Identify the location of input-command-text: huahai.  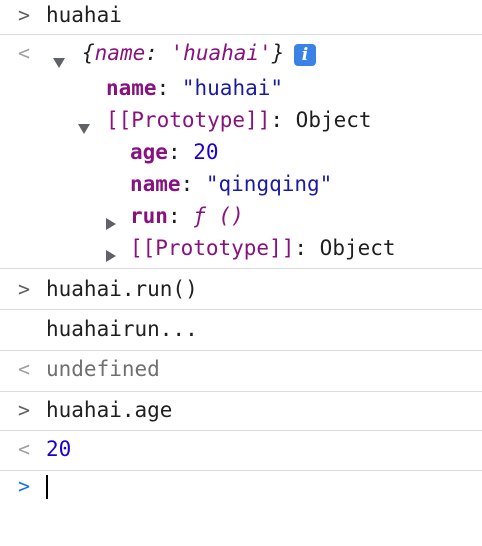
(84, 15).